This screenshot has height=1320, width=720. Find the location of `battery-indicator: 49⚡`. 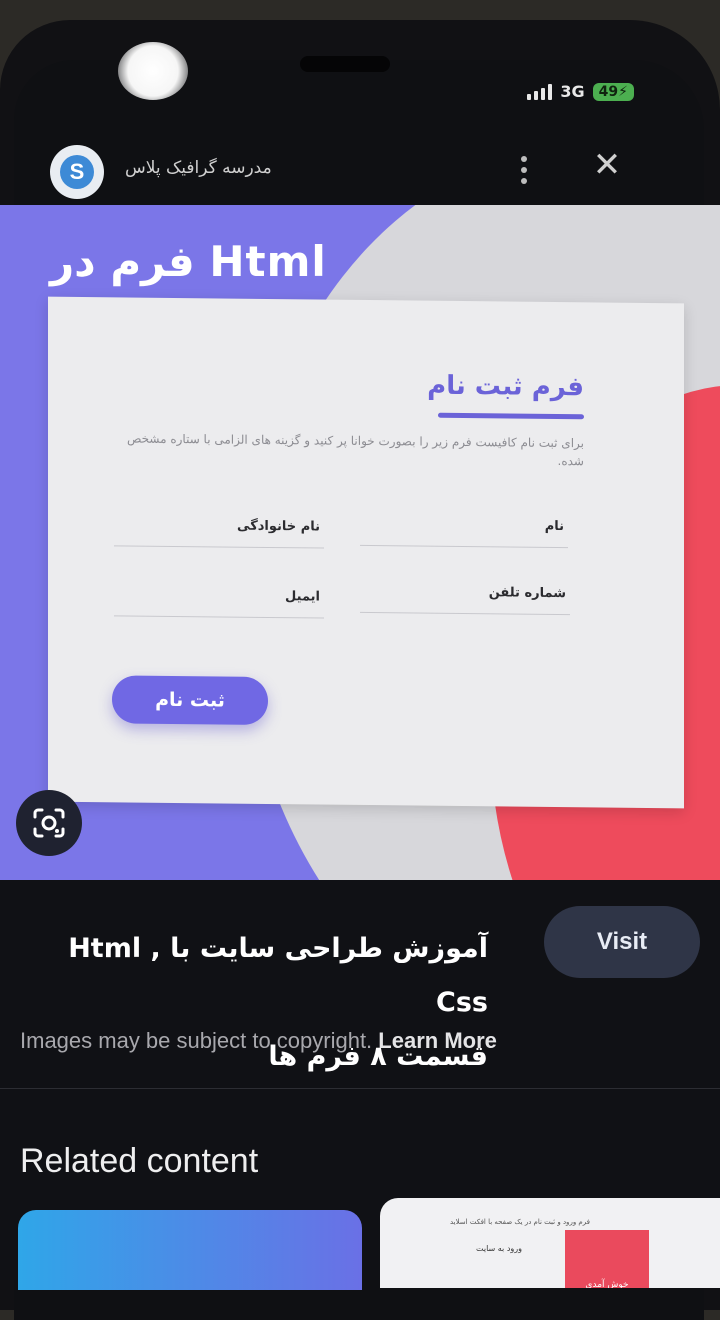

battery-indicator: 49⚡ is located at coordinates (613, 91).